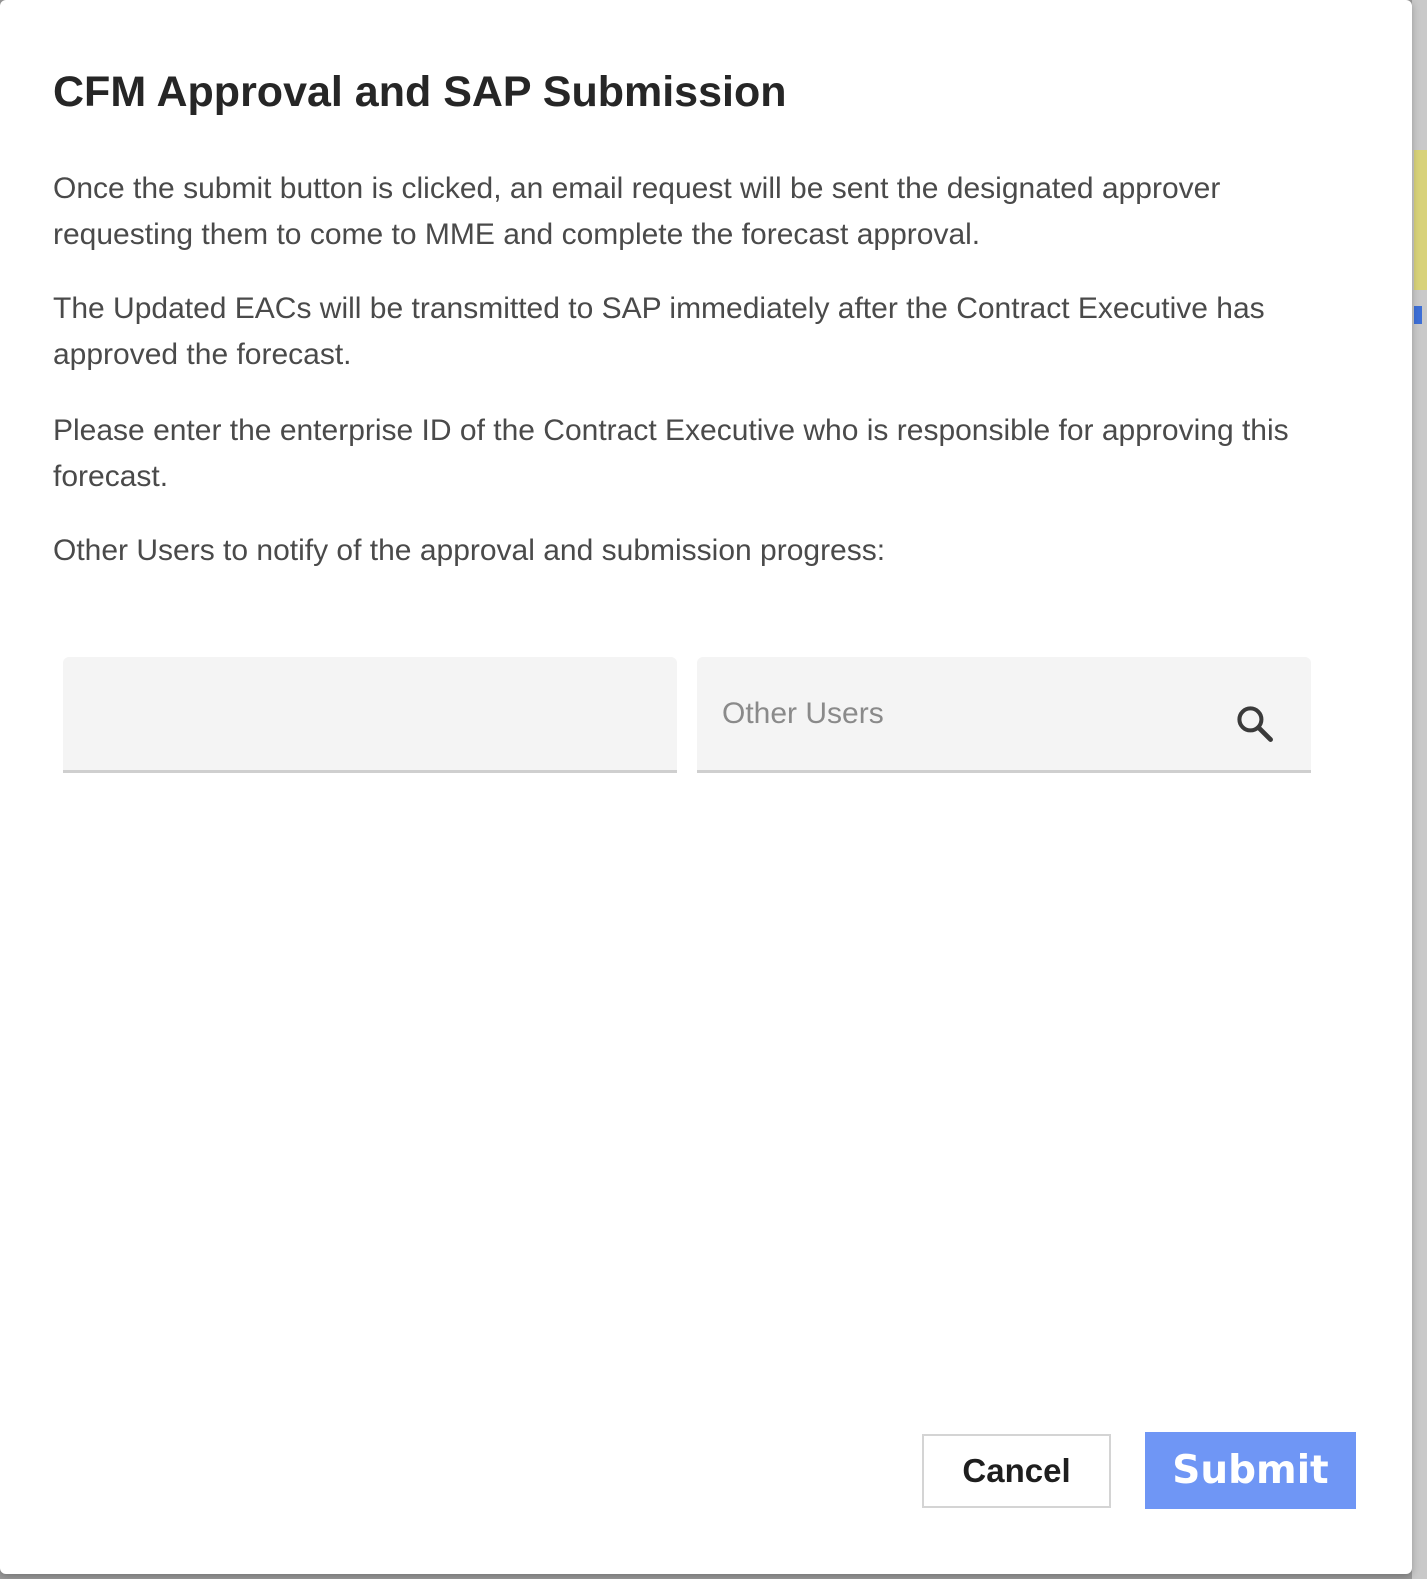 The image size is (1427, 1579). I want to click on search-icon, so click(1255, 724).